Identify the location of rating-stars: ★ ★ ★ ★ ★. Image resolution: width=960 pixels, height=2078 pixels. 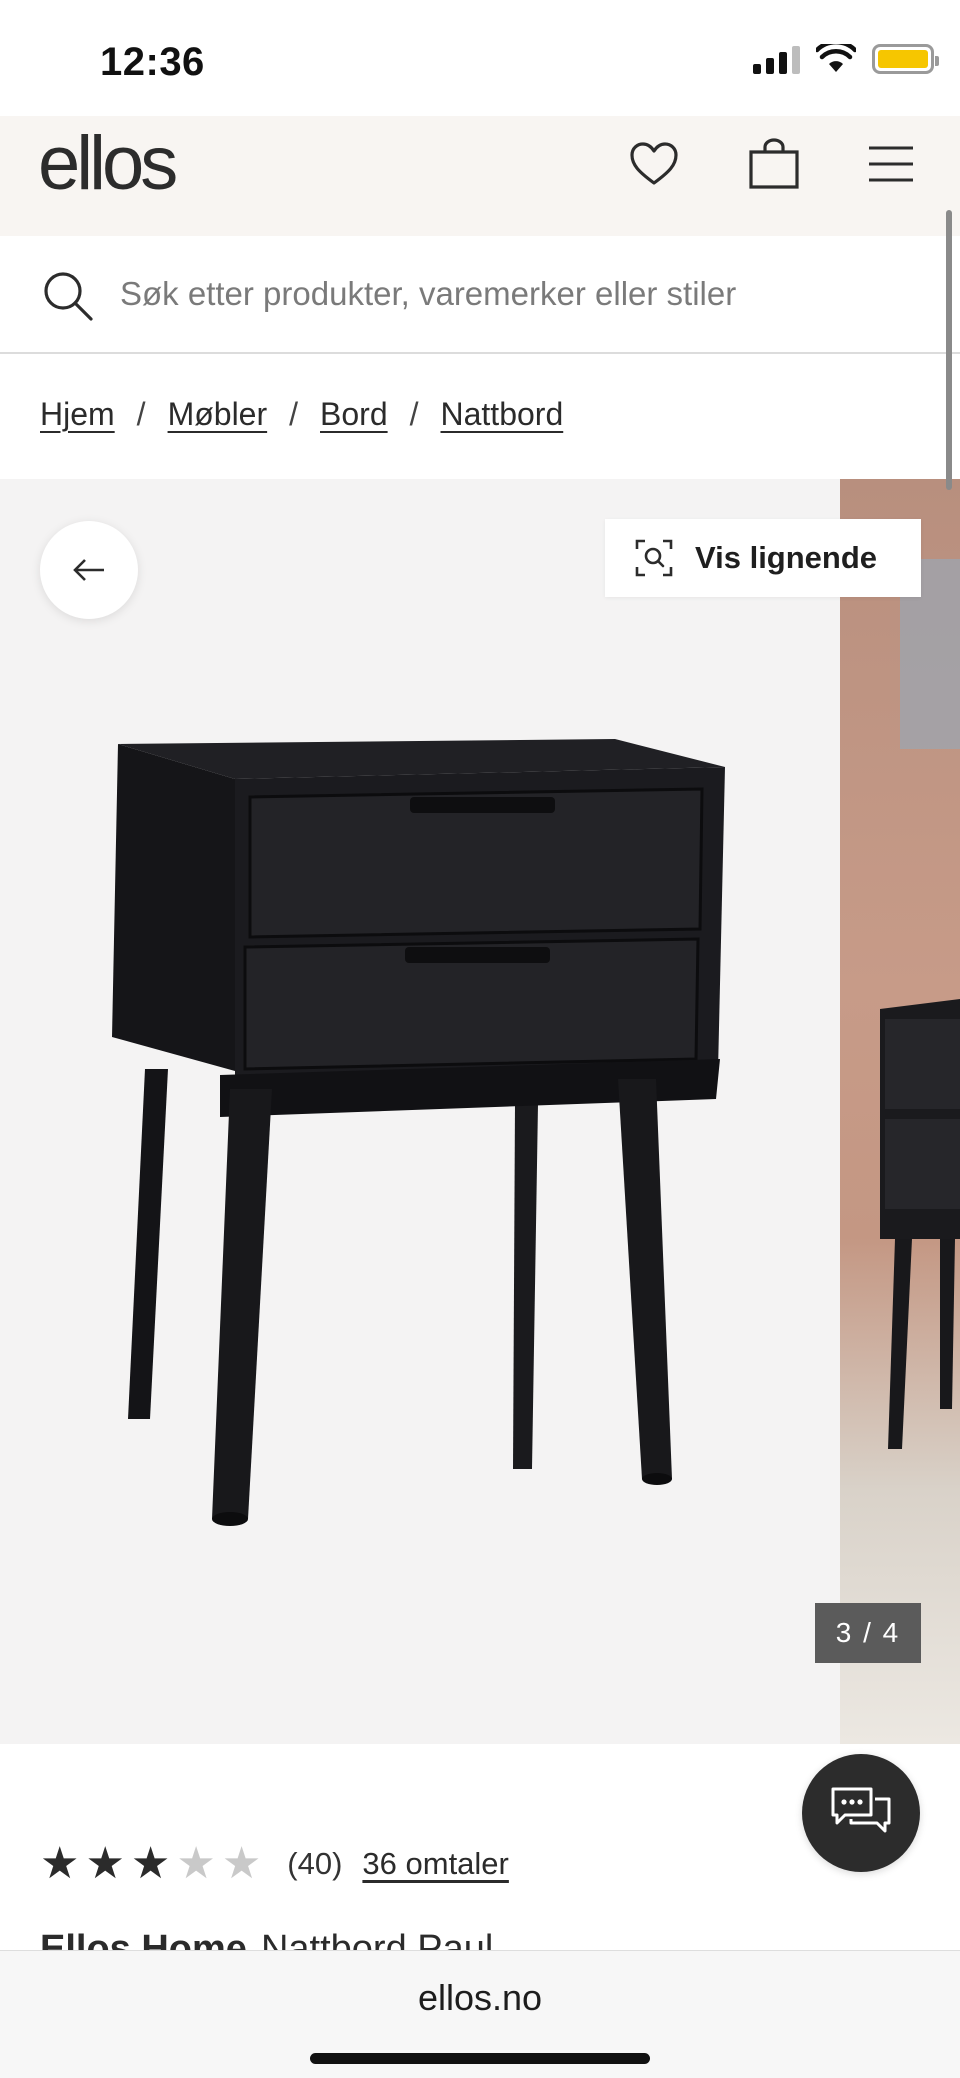
(150, 1864).